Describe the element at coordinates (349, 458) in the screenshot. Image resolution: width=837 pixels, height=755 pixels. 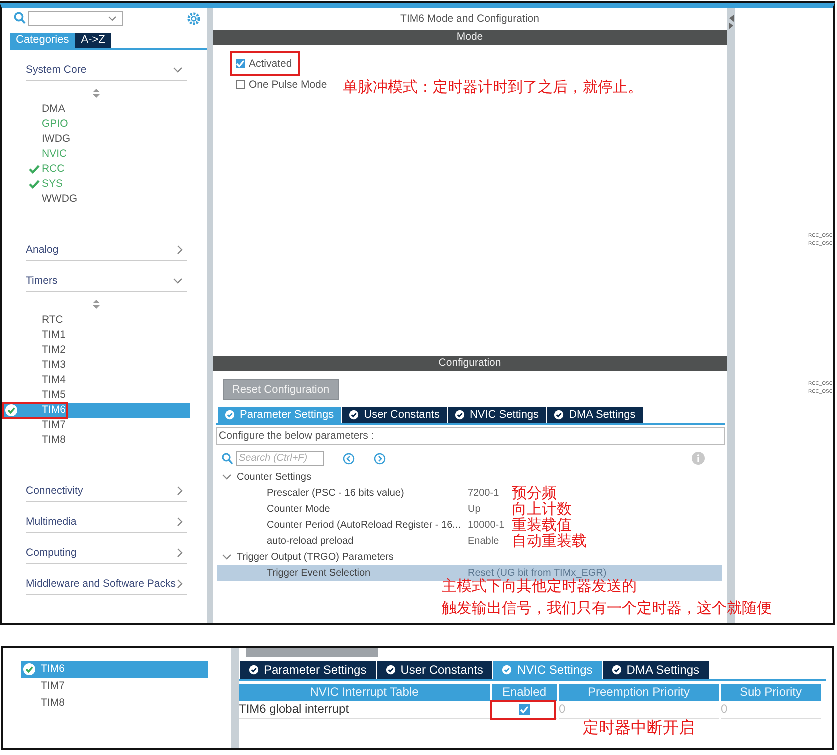
I see `previous-icon` at that location.